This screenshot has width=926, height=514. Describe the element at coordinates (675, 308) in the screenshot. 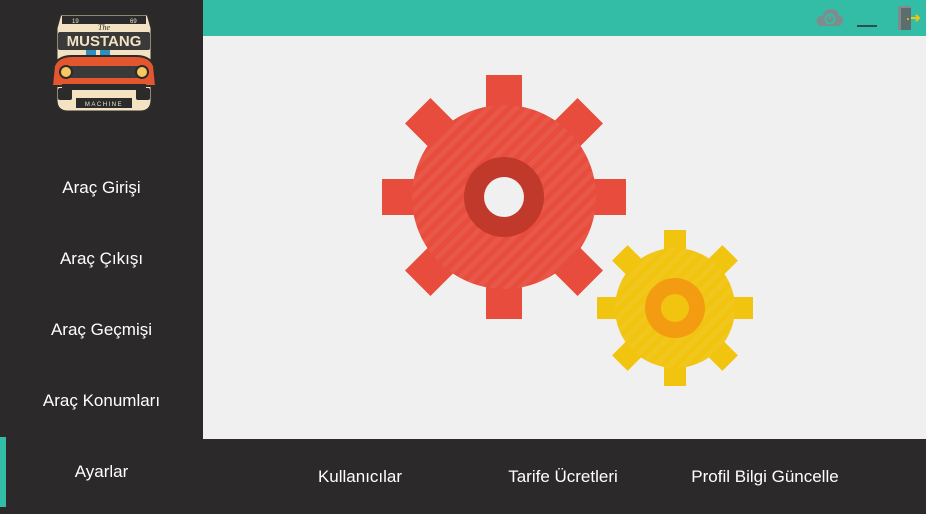

I see `gear-small-icon` at that location.